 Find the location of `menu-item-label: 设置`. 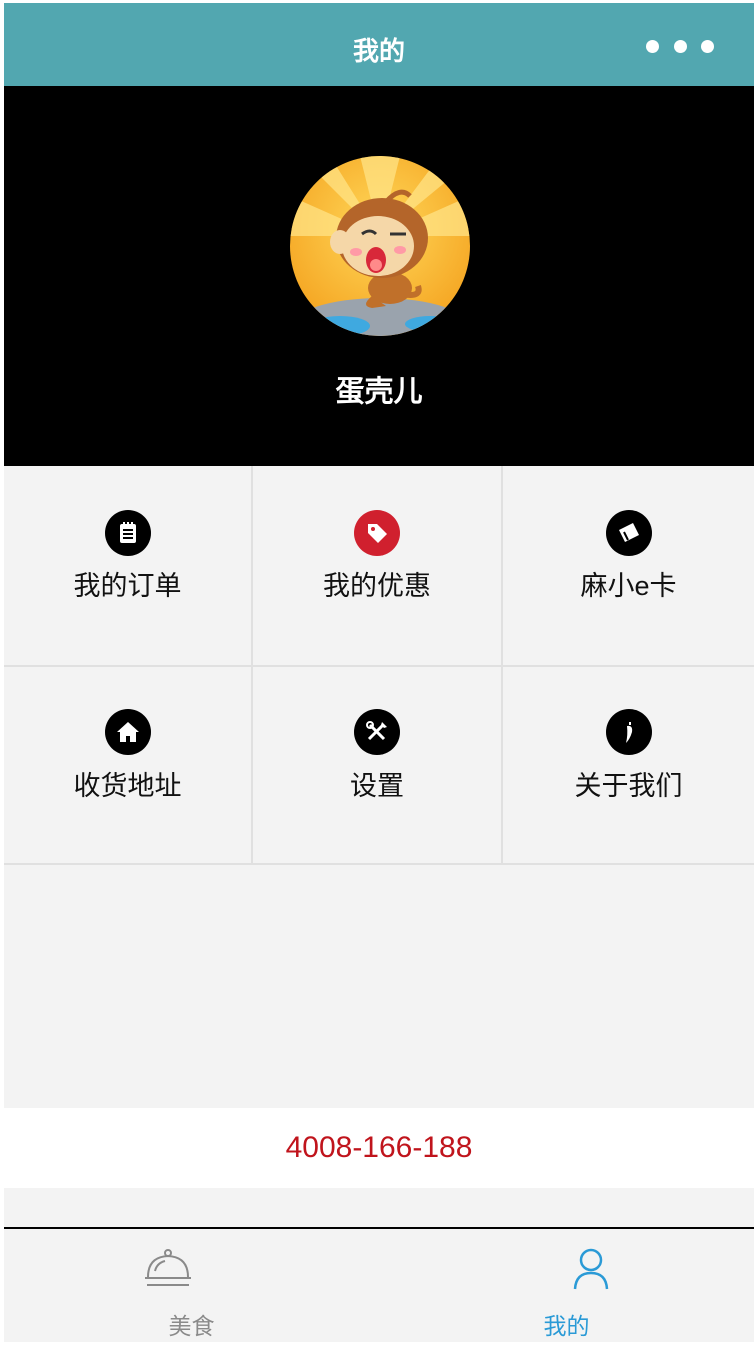

menu-item-label: 设置 is located at coordinates (377, 786).